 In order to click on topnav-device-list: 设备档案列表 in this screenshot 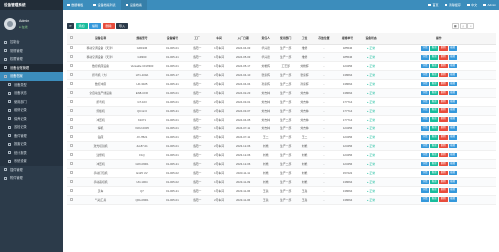, I will do `click(104, 5)`.